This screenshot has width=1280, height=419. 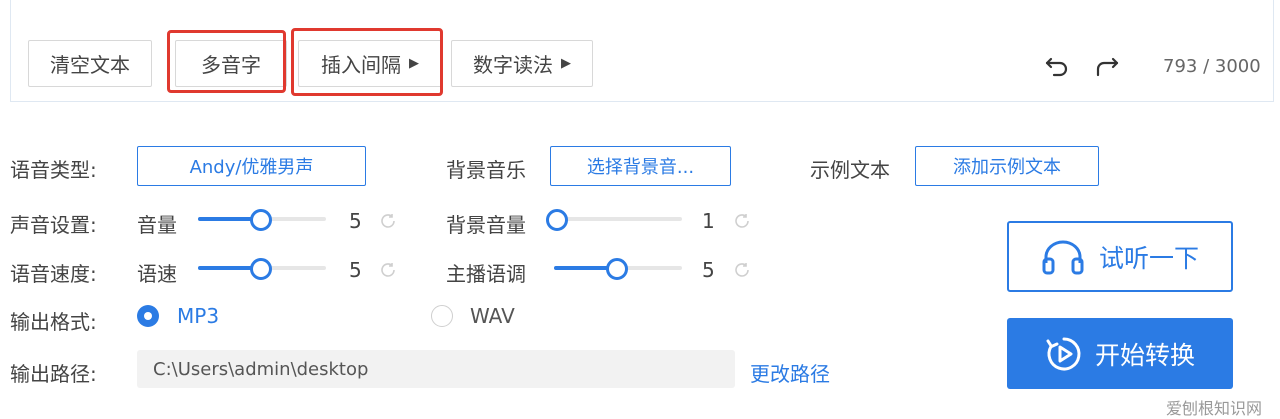 What do you see at coordinates (1144, 355) in the screenshot?
I see `convert-label: 开始转换` at bounding box center [1144, 355].